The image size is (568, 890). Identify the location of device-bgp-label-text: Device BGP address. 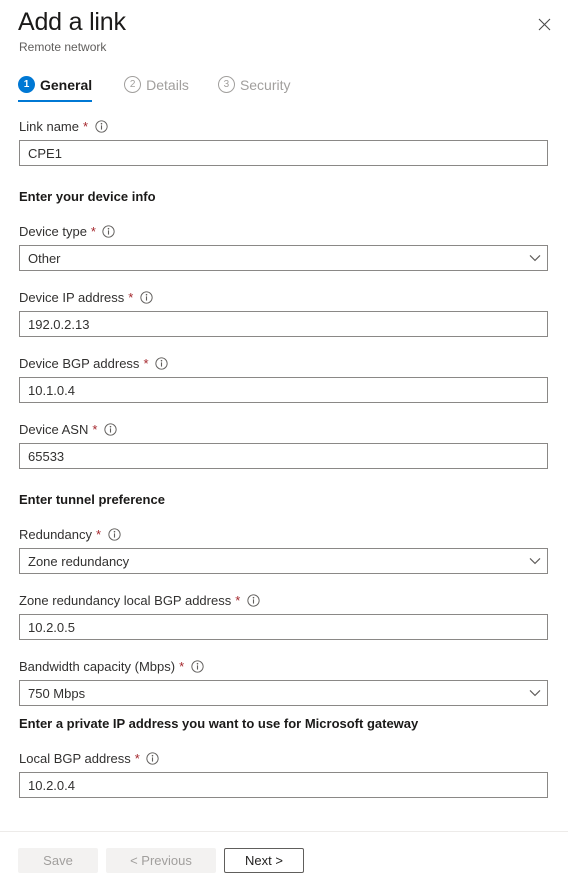
(79, 363).